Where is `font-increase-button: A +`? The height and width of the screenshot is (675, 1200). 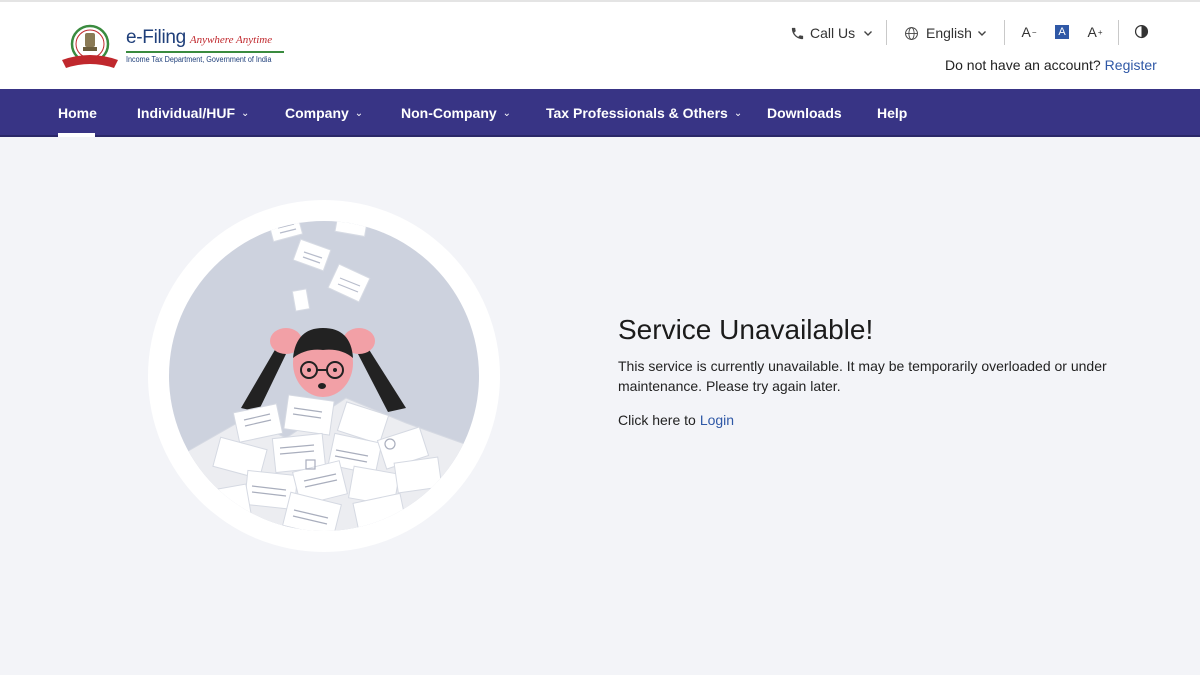 font-increase-button: A + is located at coordinates (1095, 32).